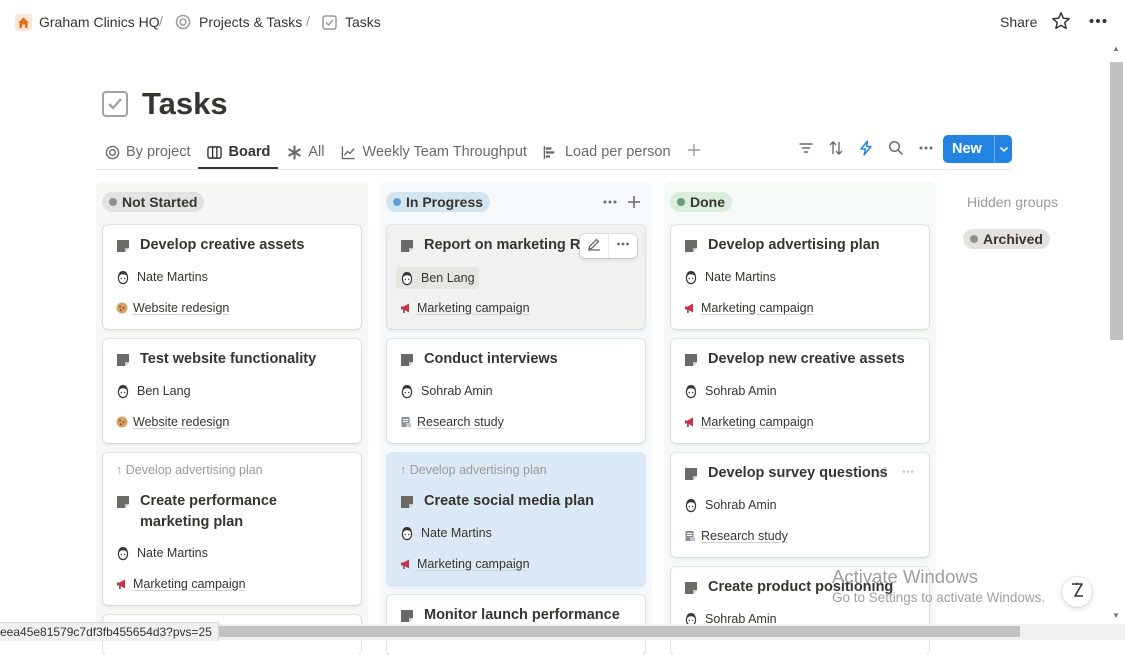 The height and width of the screenshot is (655, 1125). Describe the element at coordinates (316, 152) in the screenshot. I see `tab-label: All` at that location.